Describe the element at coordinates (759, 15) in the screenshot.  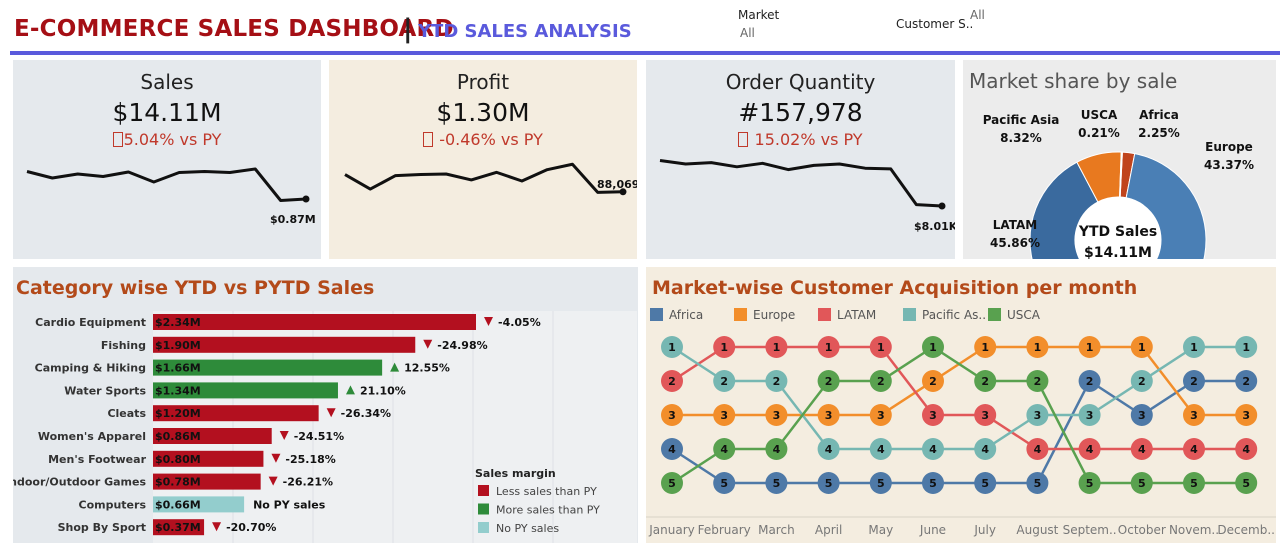
I see `market-filter-label: Market` at that location.